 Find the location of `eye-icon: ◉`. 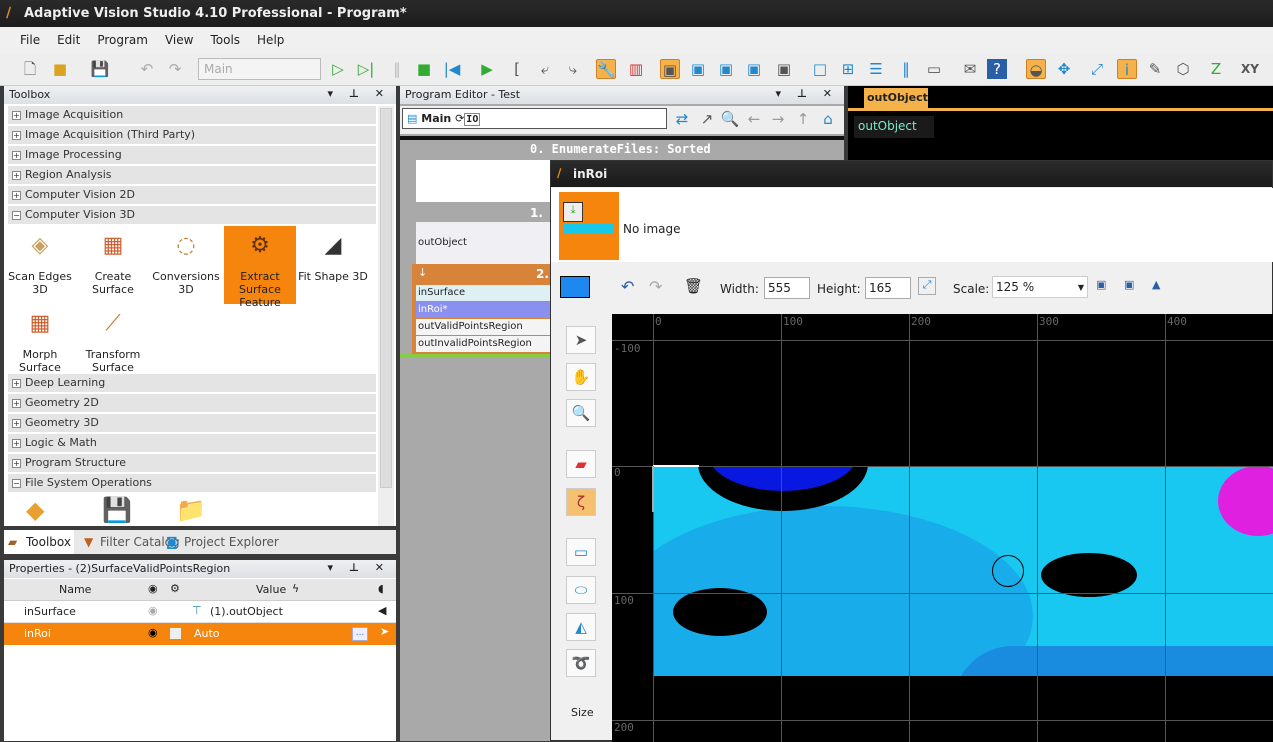

eye-icon: ◉ is located at coordinates (153, 610).